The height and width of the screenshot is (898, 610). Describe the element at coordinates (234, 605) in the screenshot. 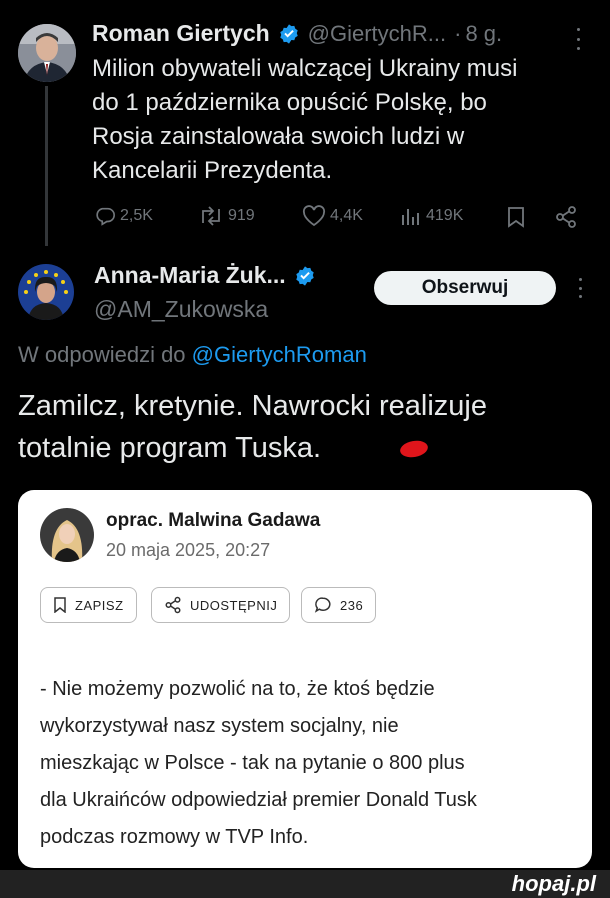

I see `share-label: UDOSTĘPNIJ` at that location.